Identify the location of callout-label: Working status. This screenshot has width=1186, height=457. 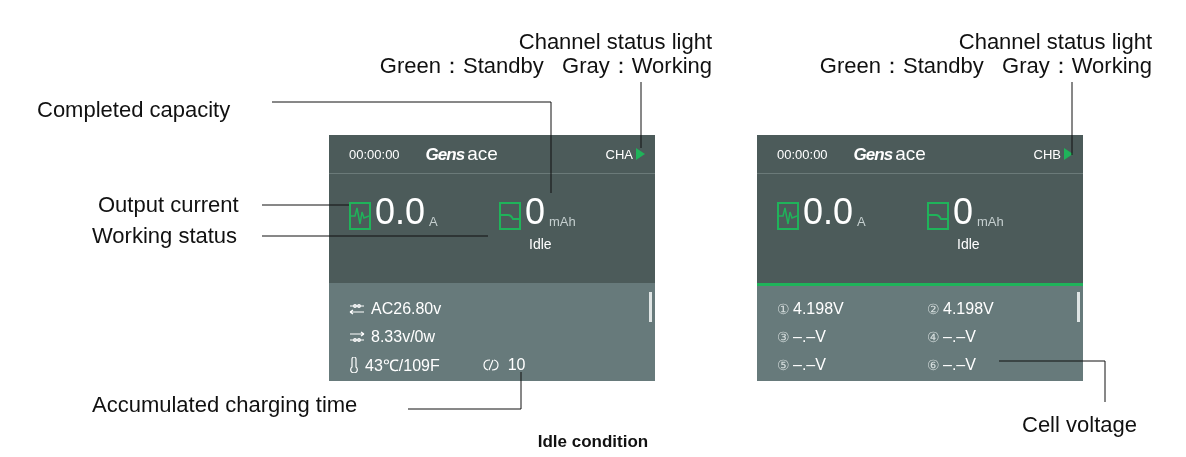
(165, 236).